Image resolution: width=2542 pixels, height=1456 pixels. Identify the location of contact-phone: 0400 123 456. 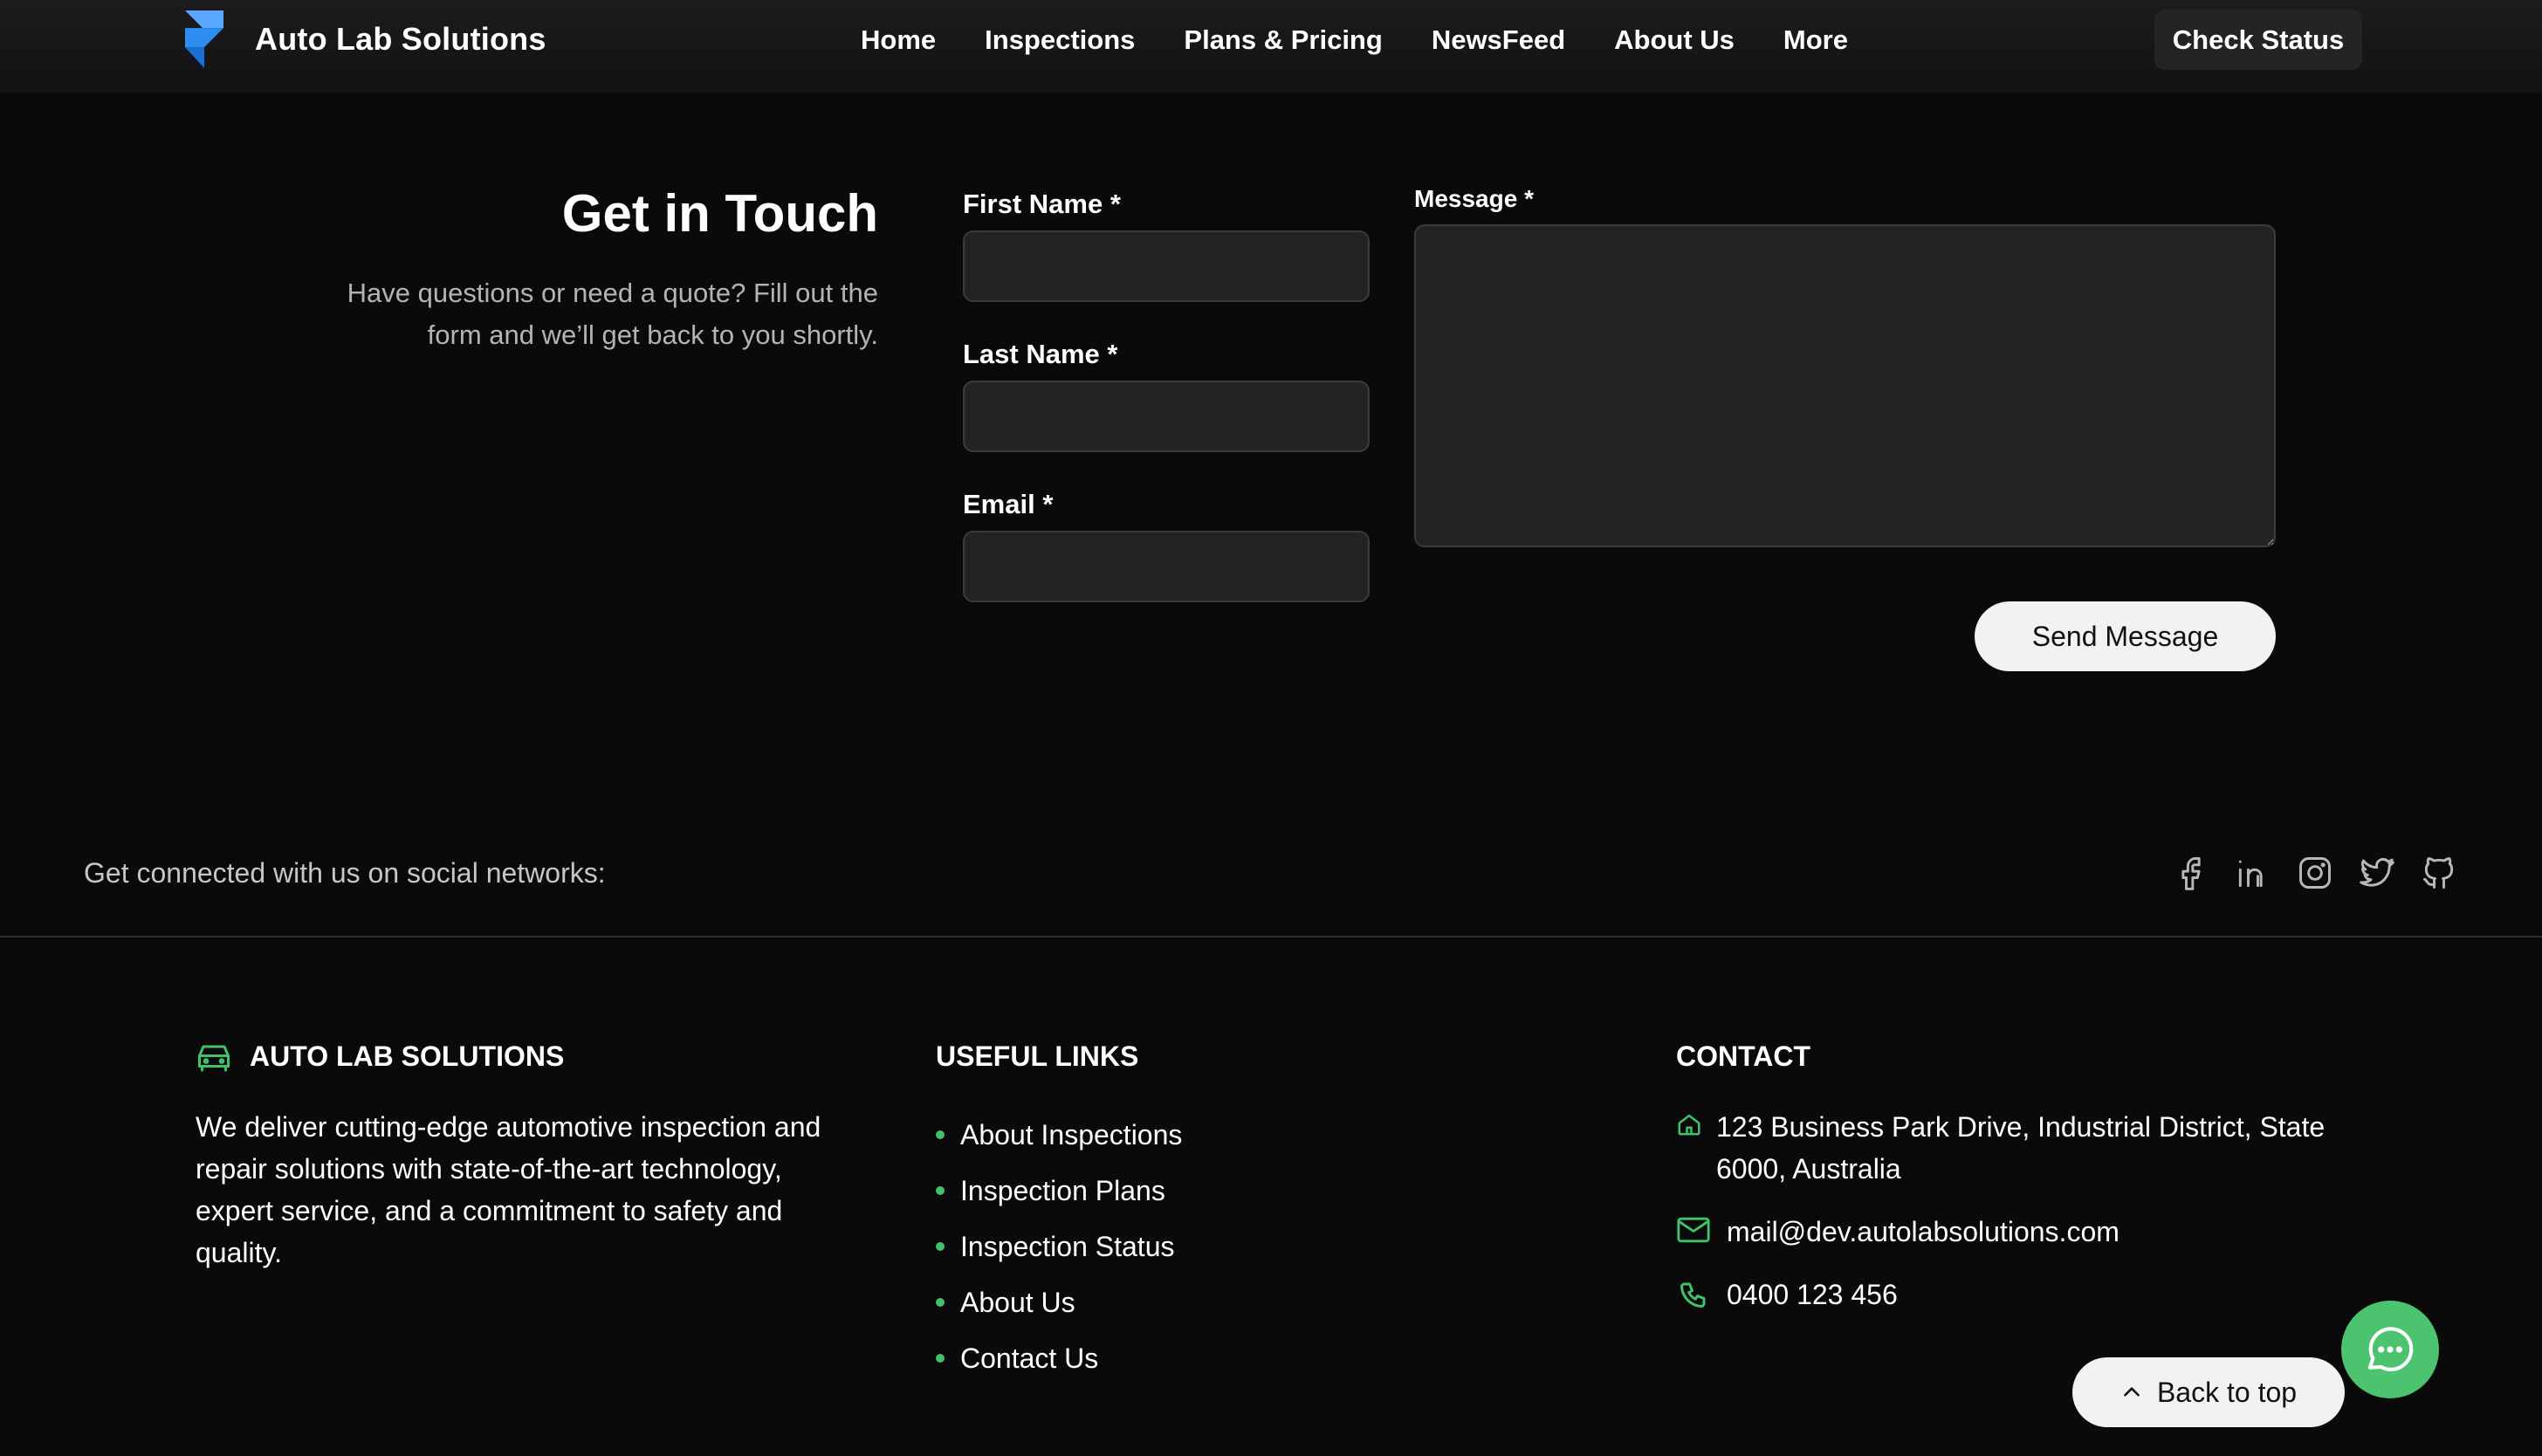
(1787, 1294).